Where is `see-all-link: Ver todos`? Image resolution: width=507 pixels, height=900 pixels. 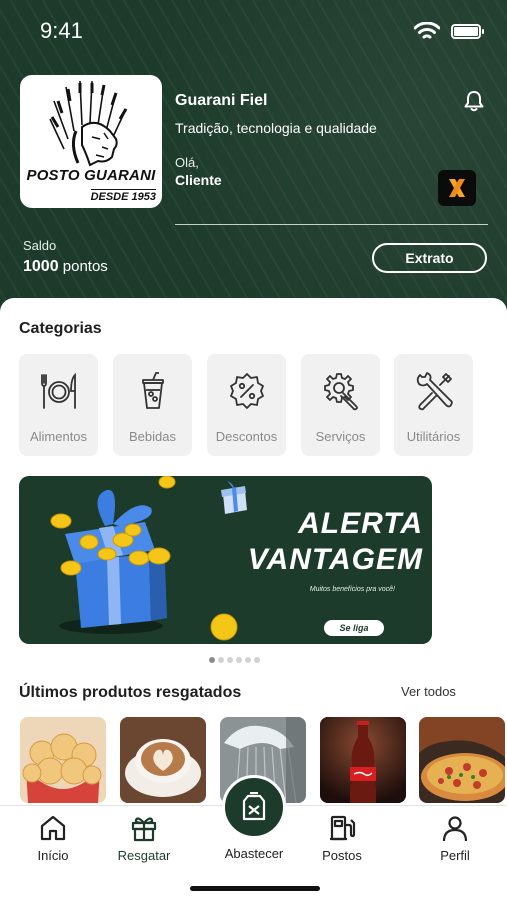
see-all-link: Ver todos is located at coordinates (428, 691).